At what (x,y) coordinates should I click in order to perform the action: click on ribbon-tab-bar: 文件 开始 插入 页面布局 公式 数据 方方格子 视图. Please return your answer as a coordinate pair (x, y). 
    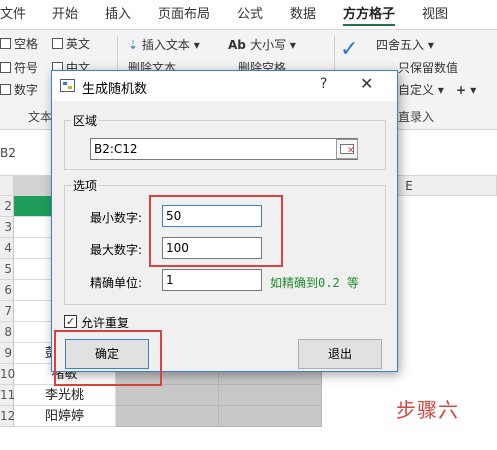
    Looking at the image, I should click on (248, 15).